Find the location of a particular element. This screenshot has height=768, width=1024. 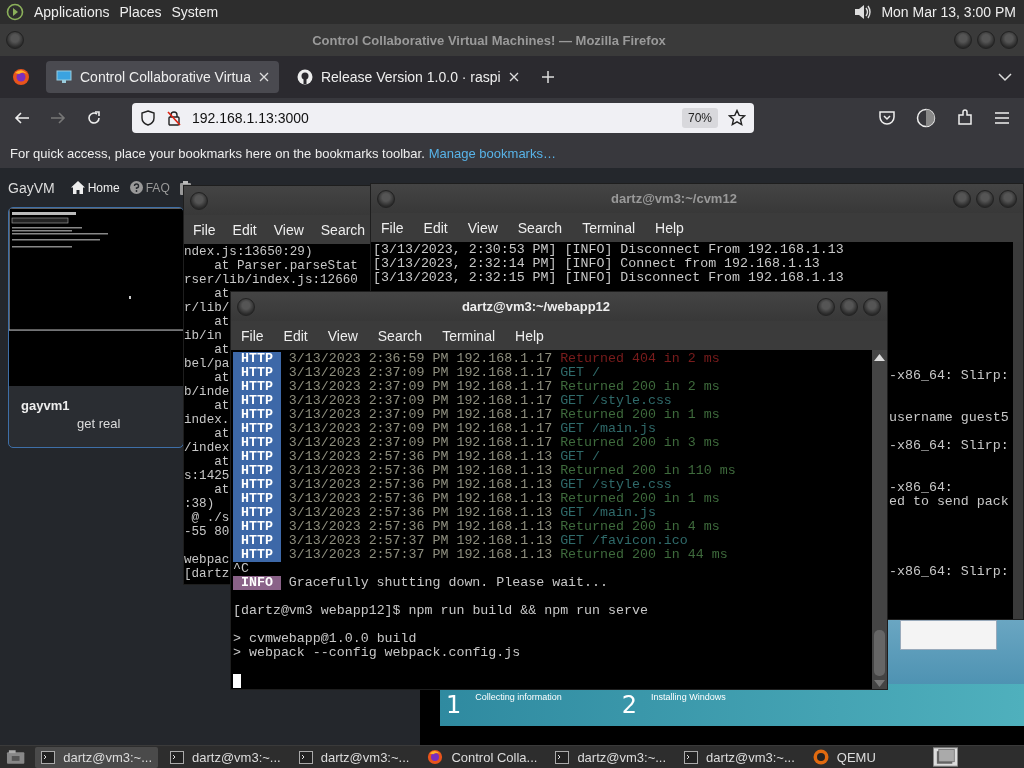

terminal-line: > webpack --config webpack.config.js is located at coordinates (377, 653).